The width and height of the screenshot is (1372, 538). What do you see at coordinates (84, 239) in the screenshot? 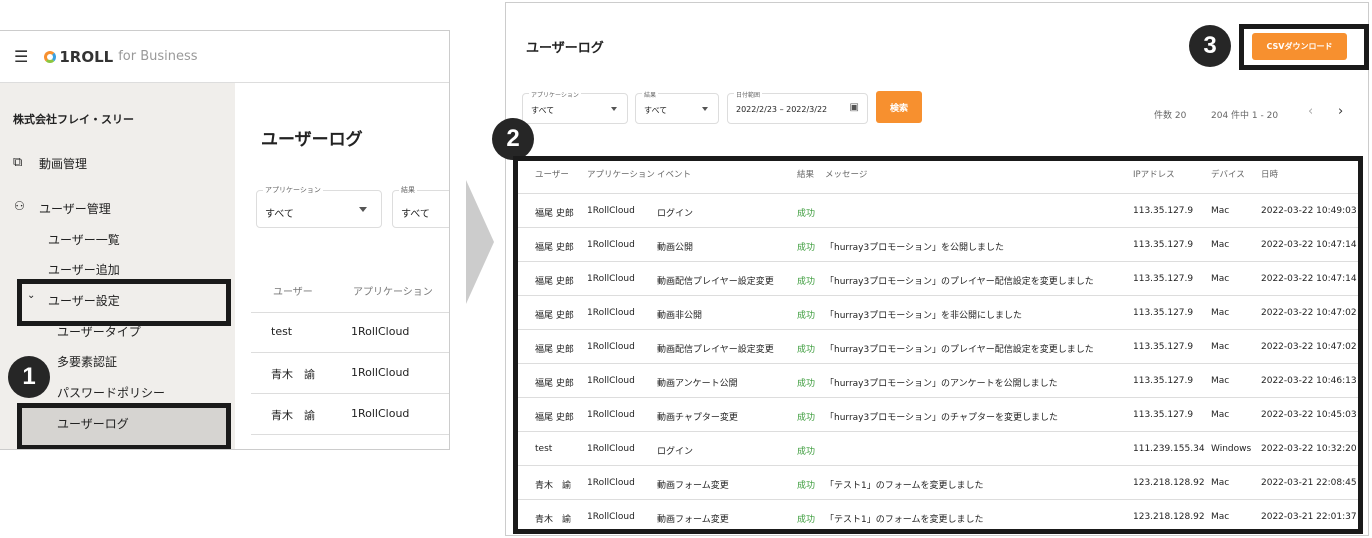
I see `sidebar-item-user-list: ユーザー一覧` at bounding box center [84, 239].